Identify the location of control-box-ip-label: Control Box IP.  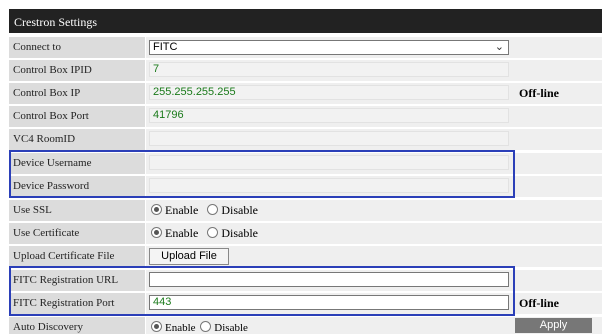
(77, 93).